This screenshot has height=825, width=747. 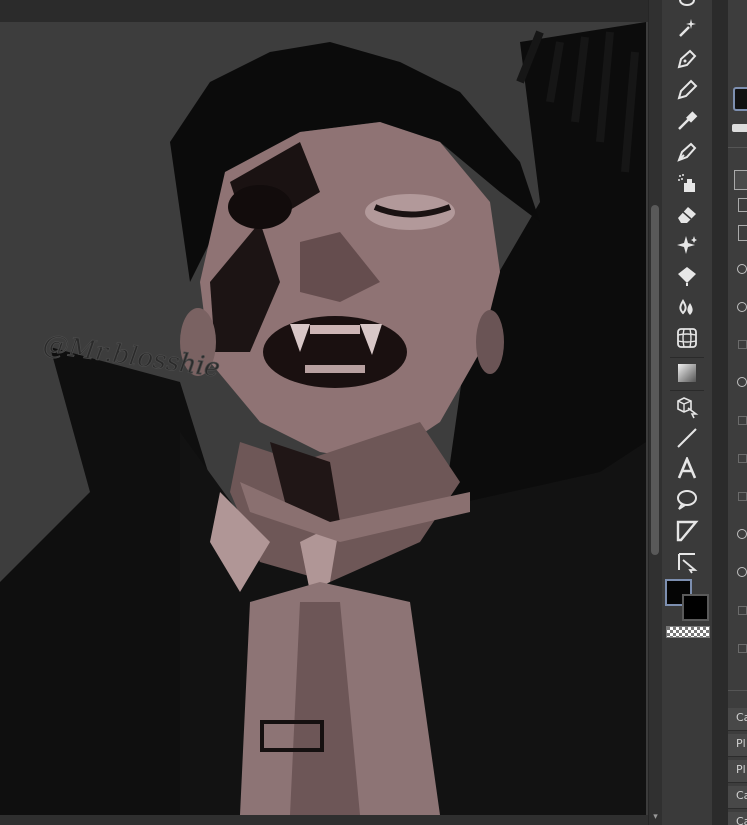 What do you see at coordinates (687, 500) in the screenshot?
I see `speech-balloon-icon` at bounding box center [687, 500].